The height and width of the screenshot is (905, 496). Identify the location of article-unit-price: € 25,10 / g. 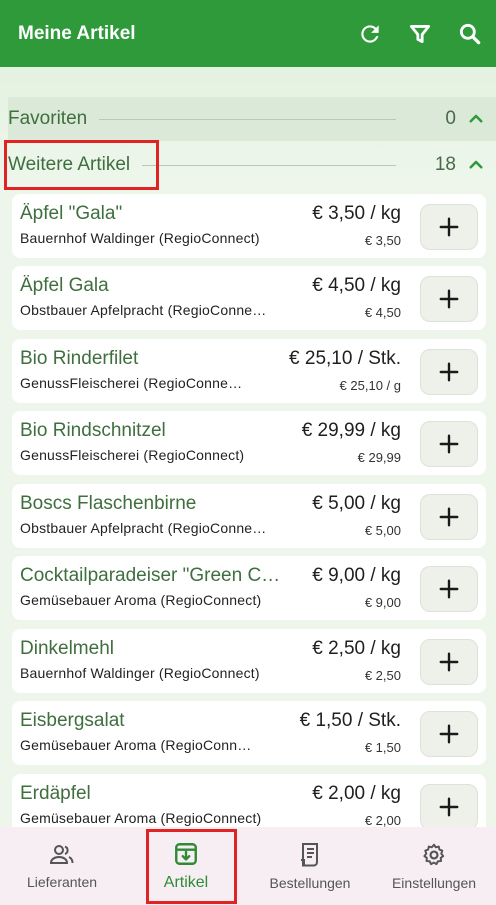
(370, 385).